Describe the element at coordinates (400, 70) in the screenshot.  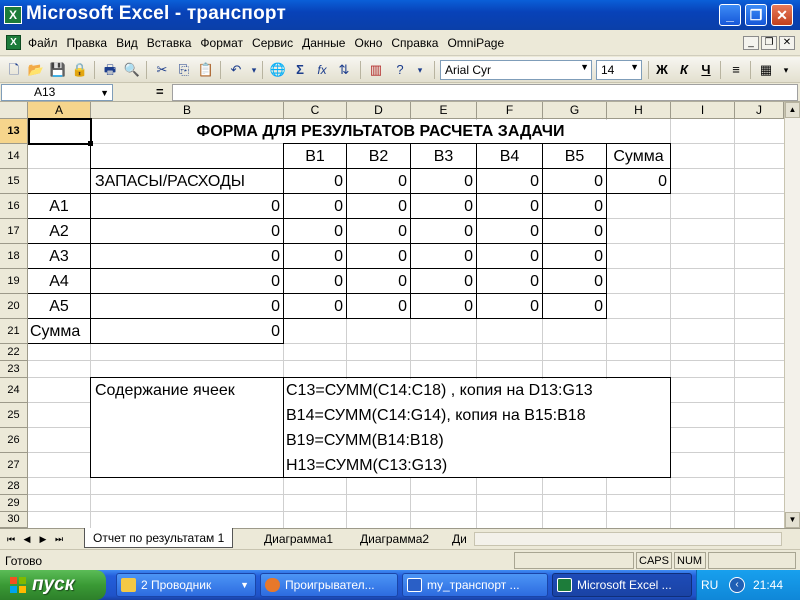
I see `help-icon: ?` at that location.